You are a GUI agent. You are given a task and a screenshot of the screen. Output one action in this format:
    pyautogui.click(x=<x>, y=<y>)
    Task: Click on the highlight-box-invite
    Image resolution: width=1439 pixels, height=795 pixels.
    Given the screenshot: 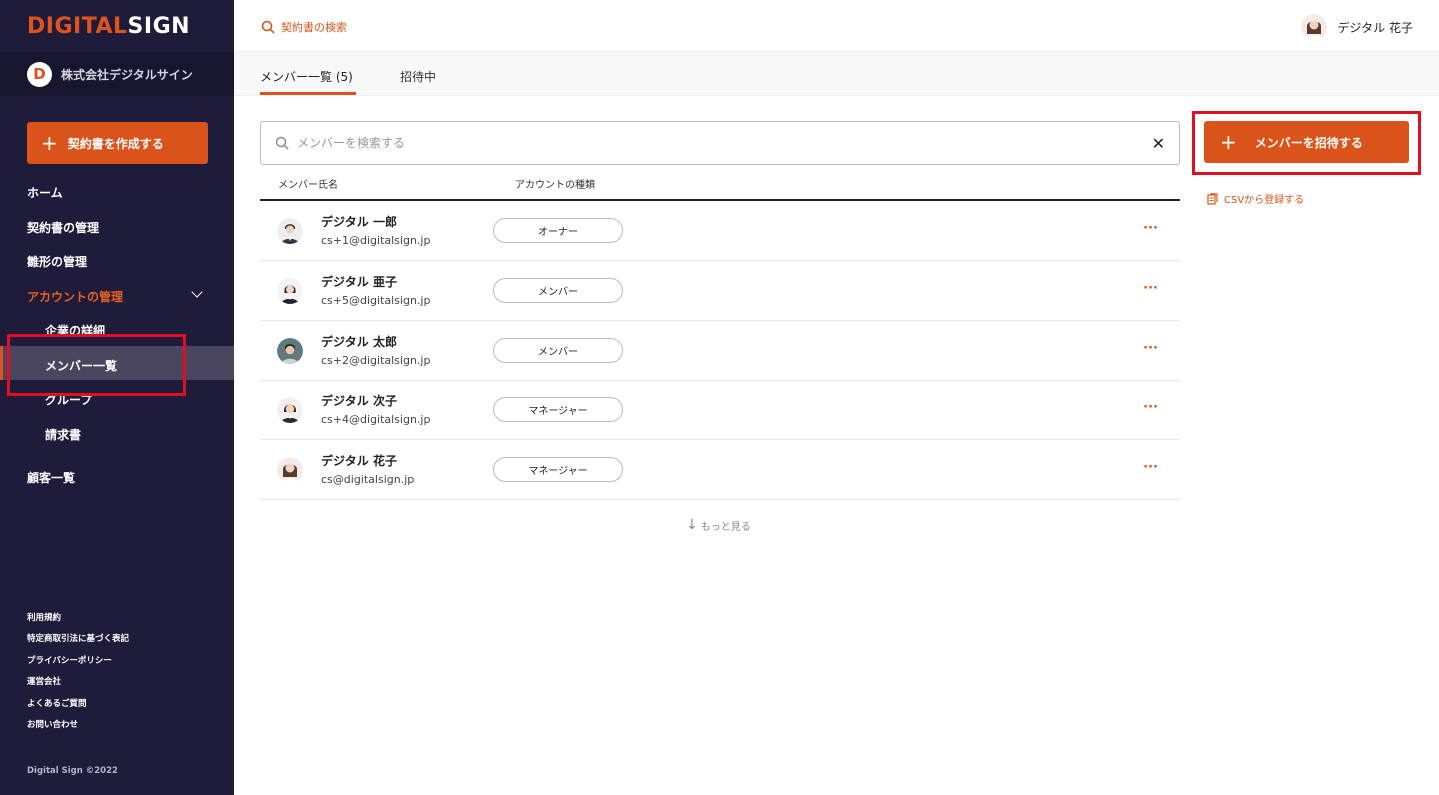 What is the action you would take?
    pyautogui.click(x=1306, y=143)
    